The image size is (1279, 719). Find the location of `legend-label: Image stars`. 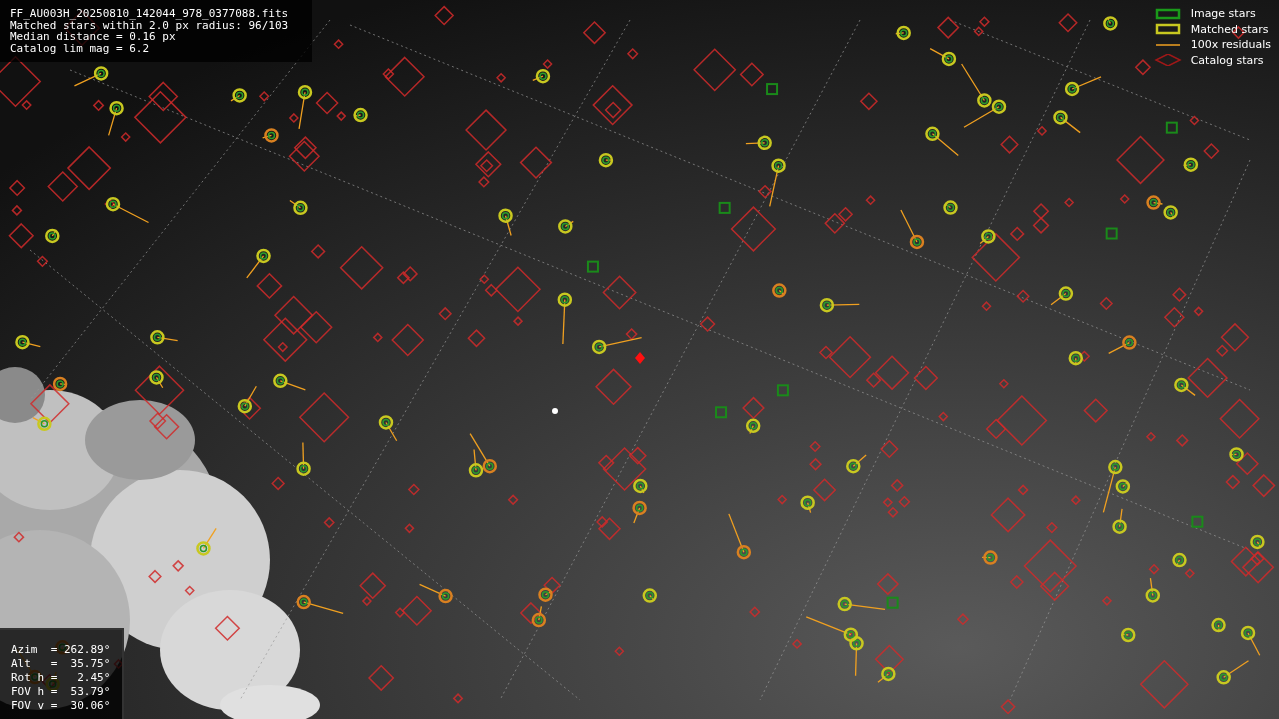

legend-label: Image stars is located at coordinates (1223, 14).